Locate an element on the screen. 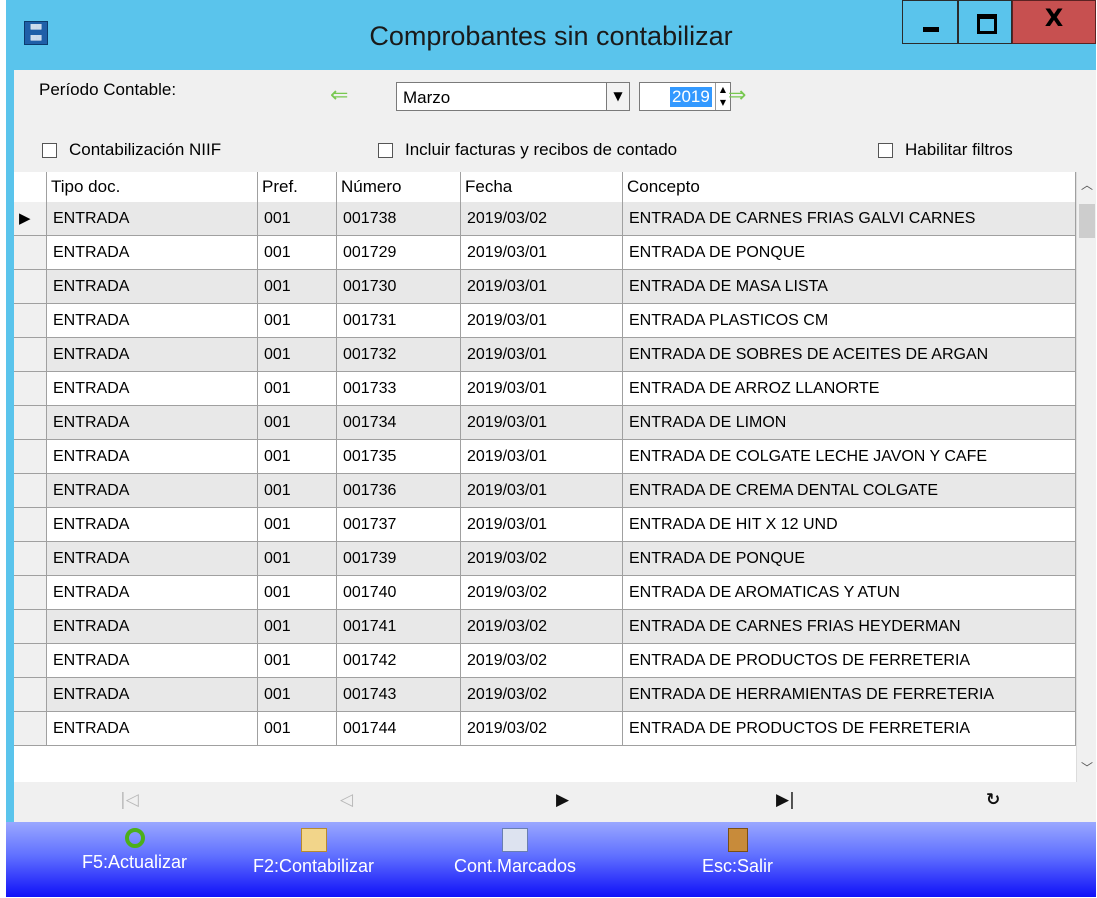 Image resolution: width=1097 pixels, height=898 pixels. cell-numero: 001731 is located at coordinates (399, 321).